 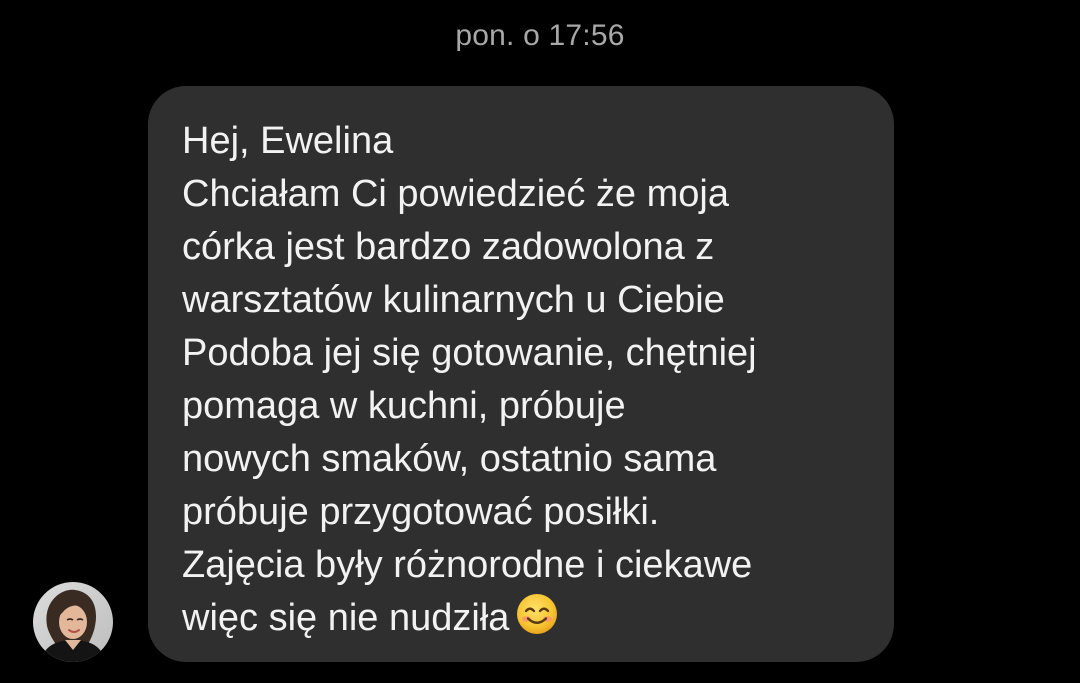 I want to click on sender-avatar, so click(x=73, y=622).